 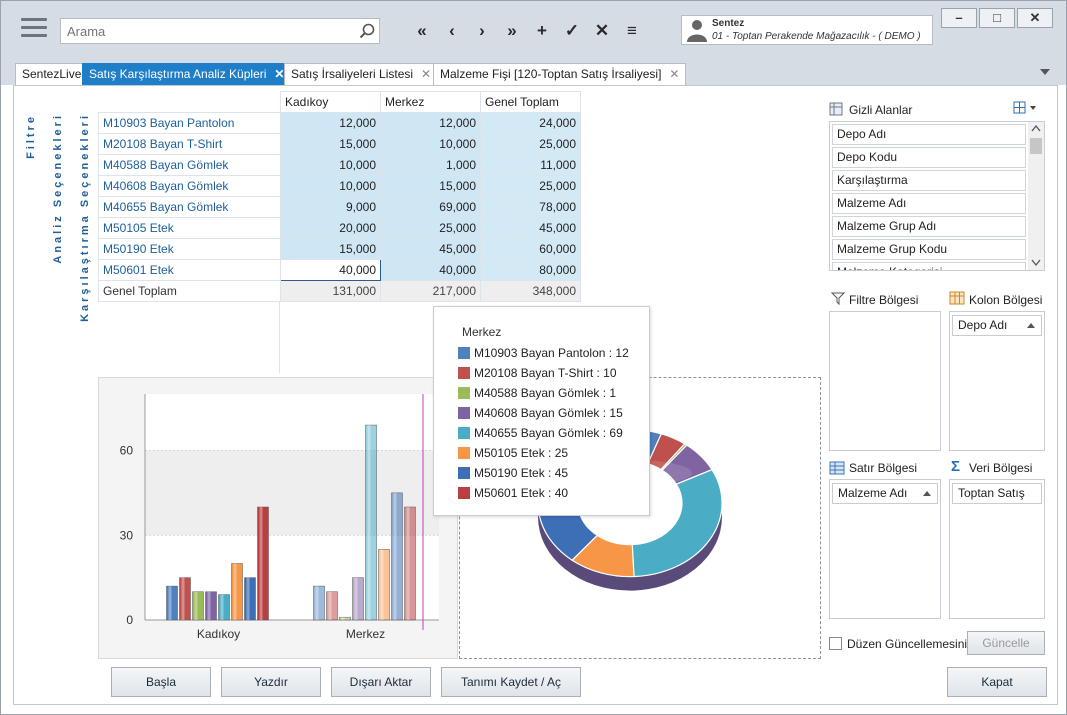 I want to click on user-name: Sentez, so click(x=728, y=23).